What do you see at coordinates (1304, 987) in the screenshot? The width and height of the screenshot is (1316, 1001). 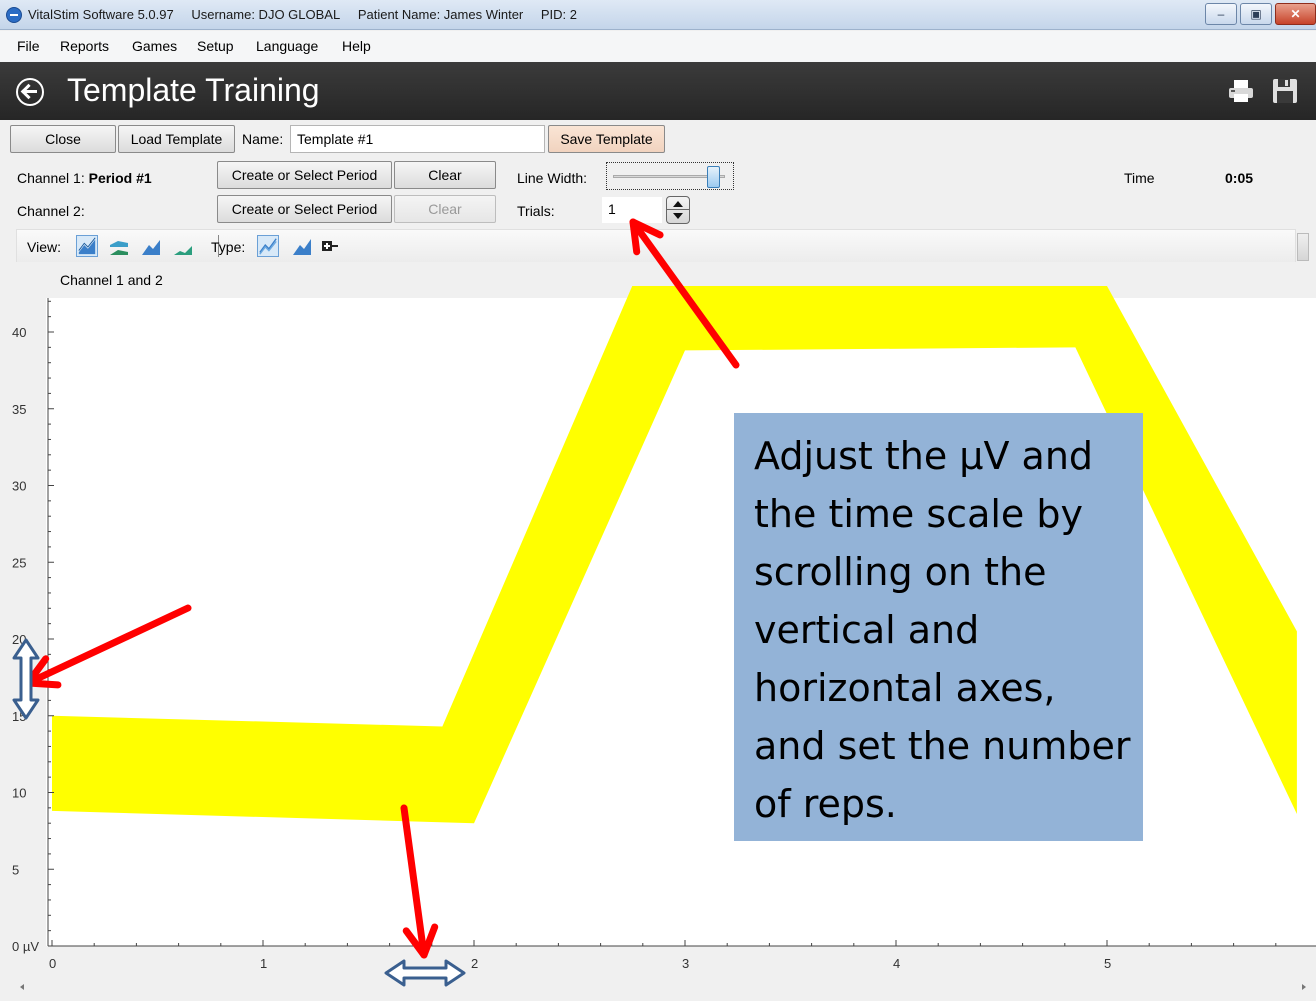 I see `scroll-right-icon` at bounding box center [1304, 987].